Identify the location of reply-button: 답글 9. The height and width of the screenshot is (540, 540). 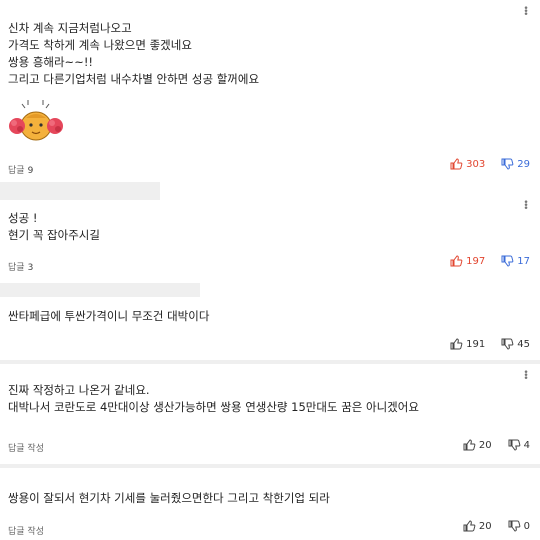
(20, 169).